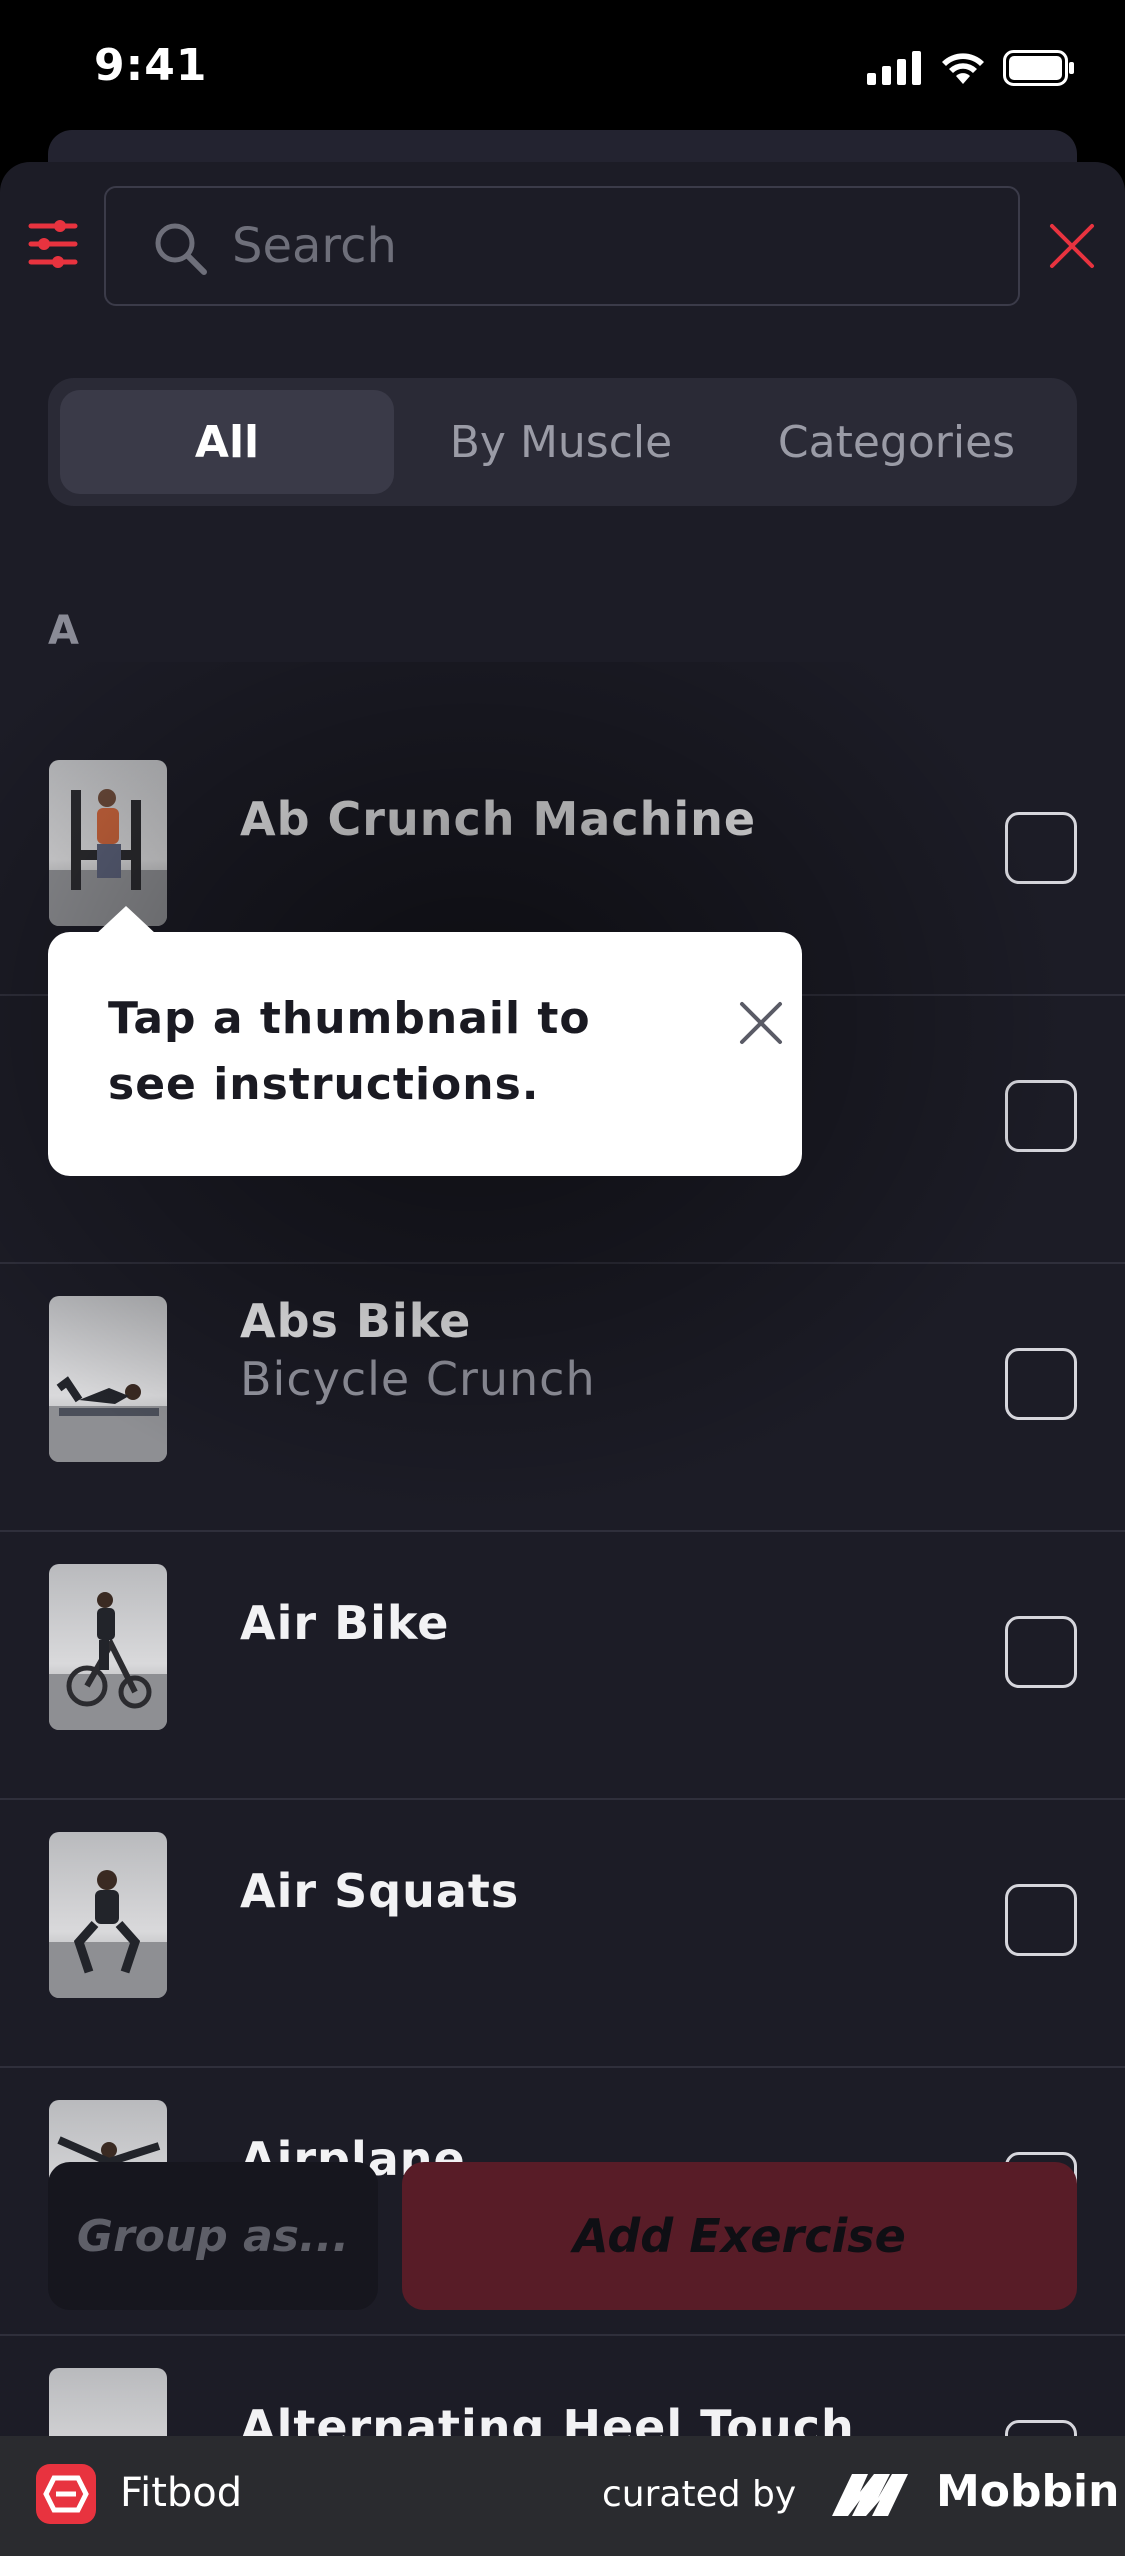 This screenshot has height=2556, width=1125. I want to click on battery-icon, so click(1038, 68).